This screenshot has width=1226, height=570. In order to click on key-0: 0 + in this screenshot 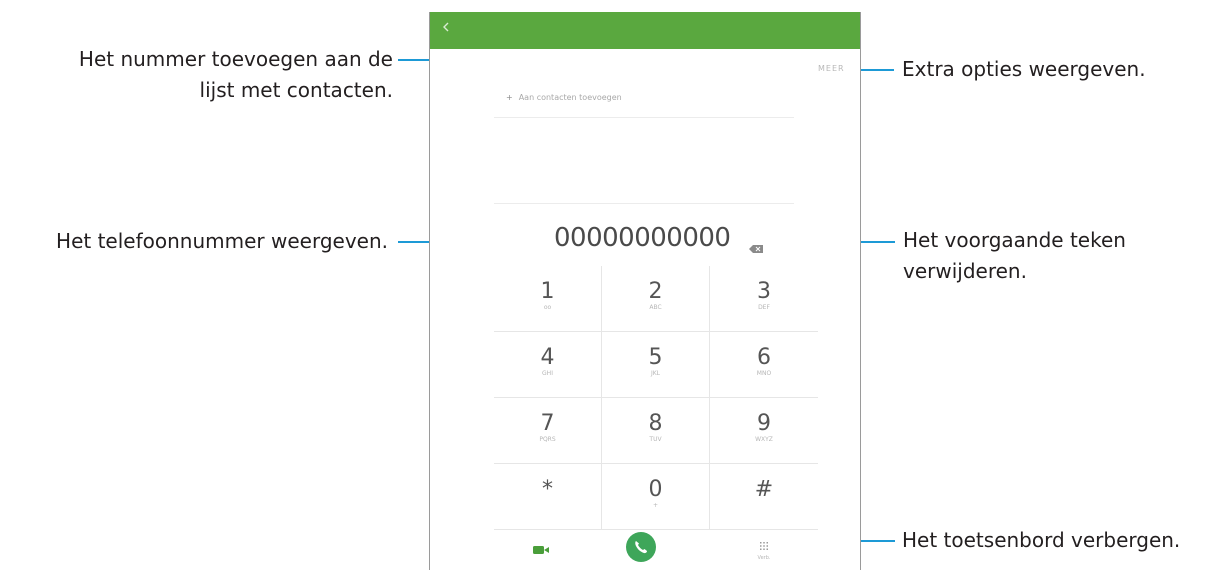, I will do `click(656, 497)`.